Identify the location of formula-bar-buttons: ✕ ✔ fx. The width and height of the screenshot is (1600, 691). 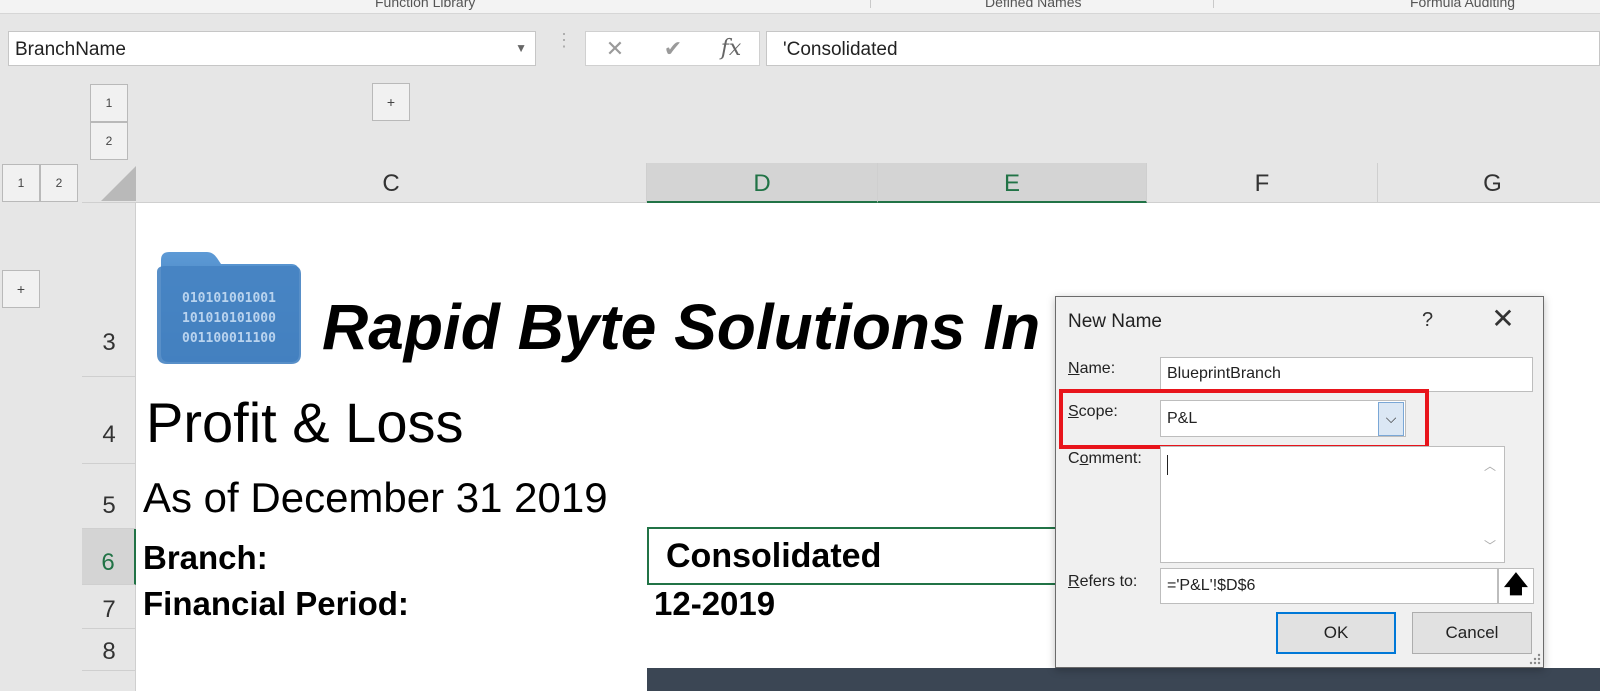
(672, 48).